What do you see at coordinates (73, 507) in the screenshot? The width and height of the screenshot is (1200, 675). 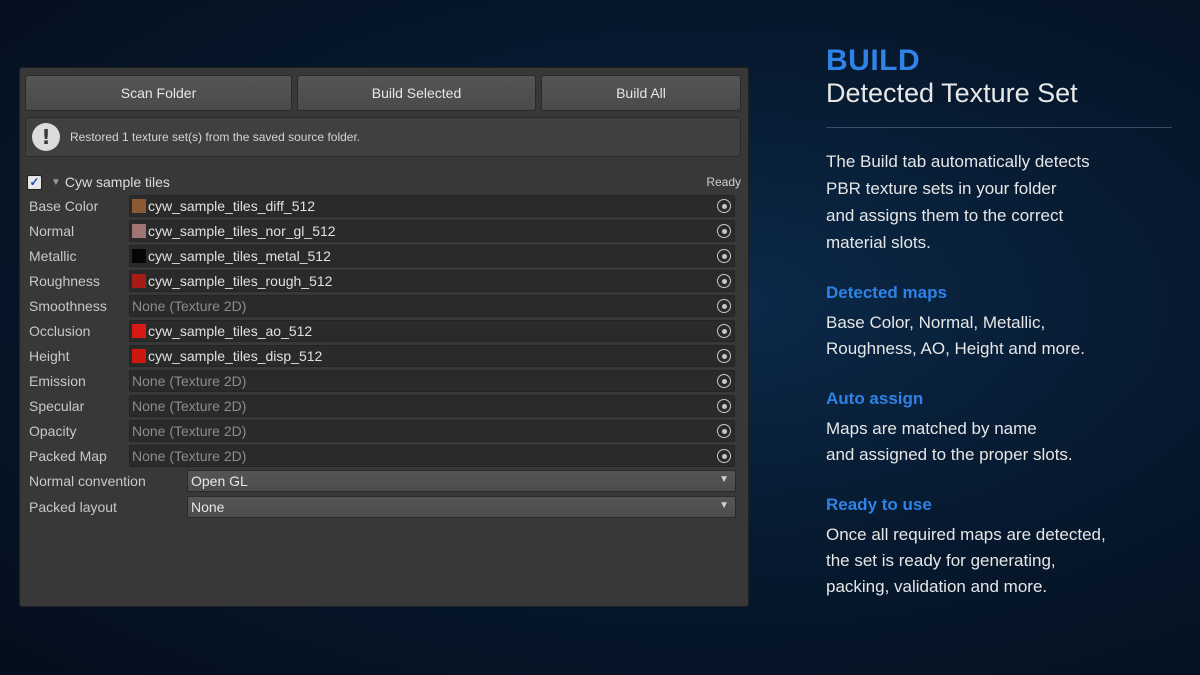 I see `packed-layout-label: Packed layout` at bounding box center [73, 507].